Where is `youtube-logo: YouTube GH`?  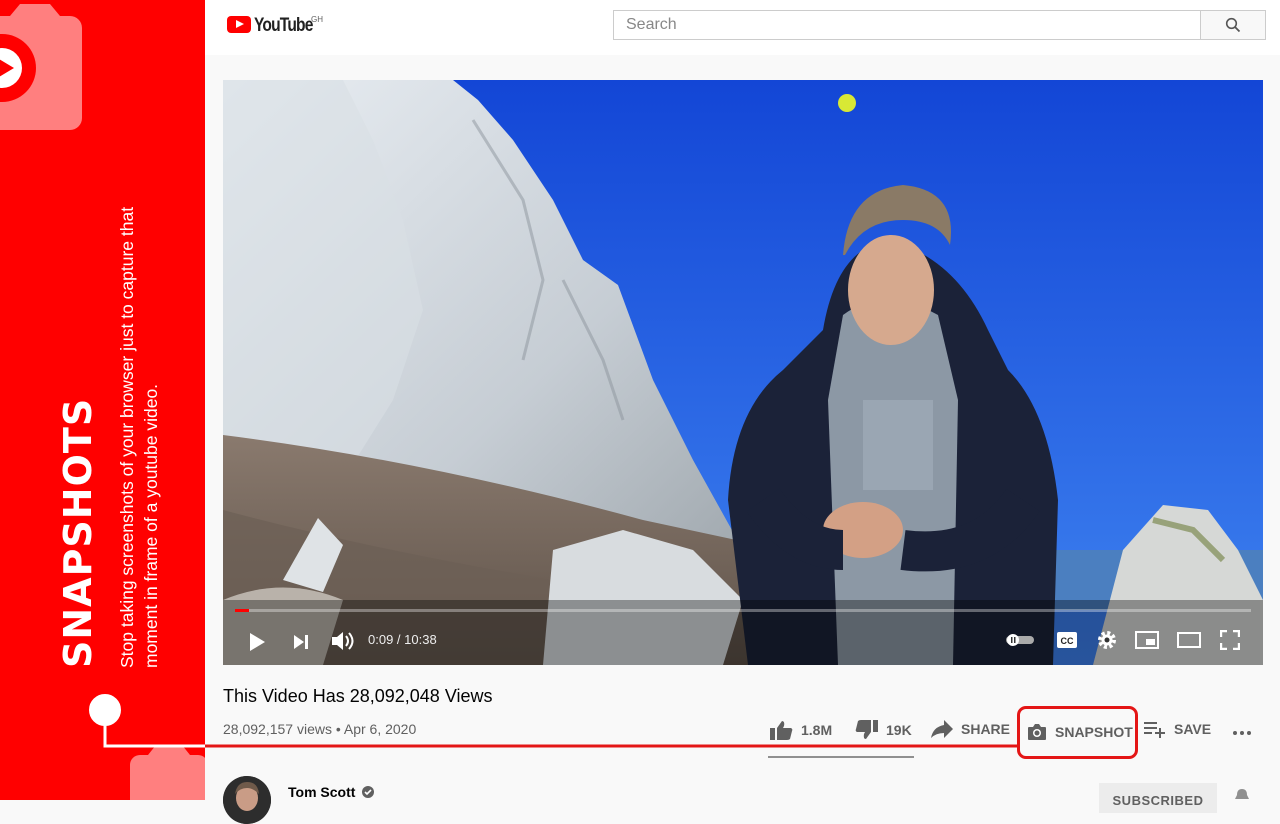 youtube-logo: YouTube GH is located at coordinates (276, 25).